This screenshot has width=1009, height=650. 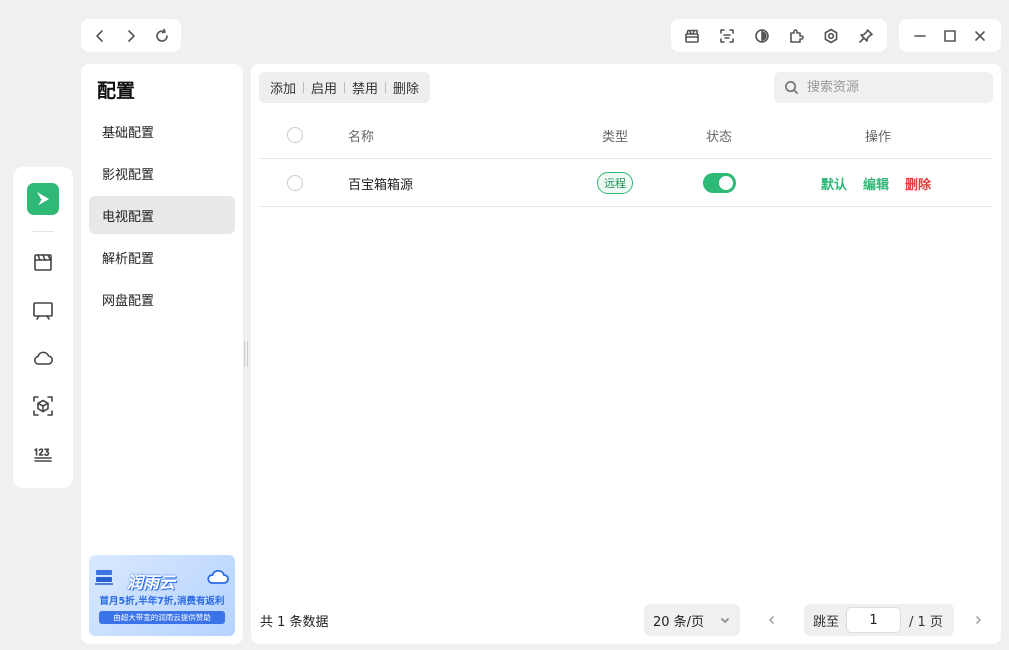 What do you see at coordinates (218, 576) in the screenshot?
I see `cloud-logo-icon` at bounding box center [218, 576].